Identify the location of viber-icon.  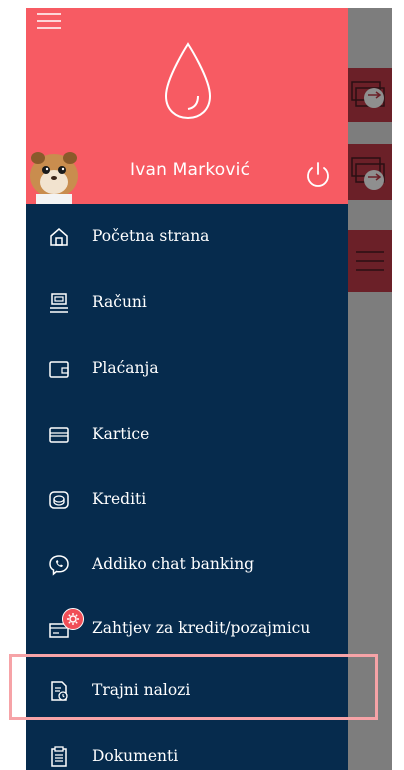
(59, 565).